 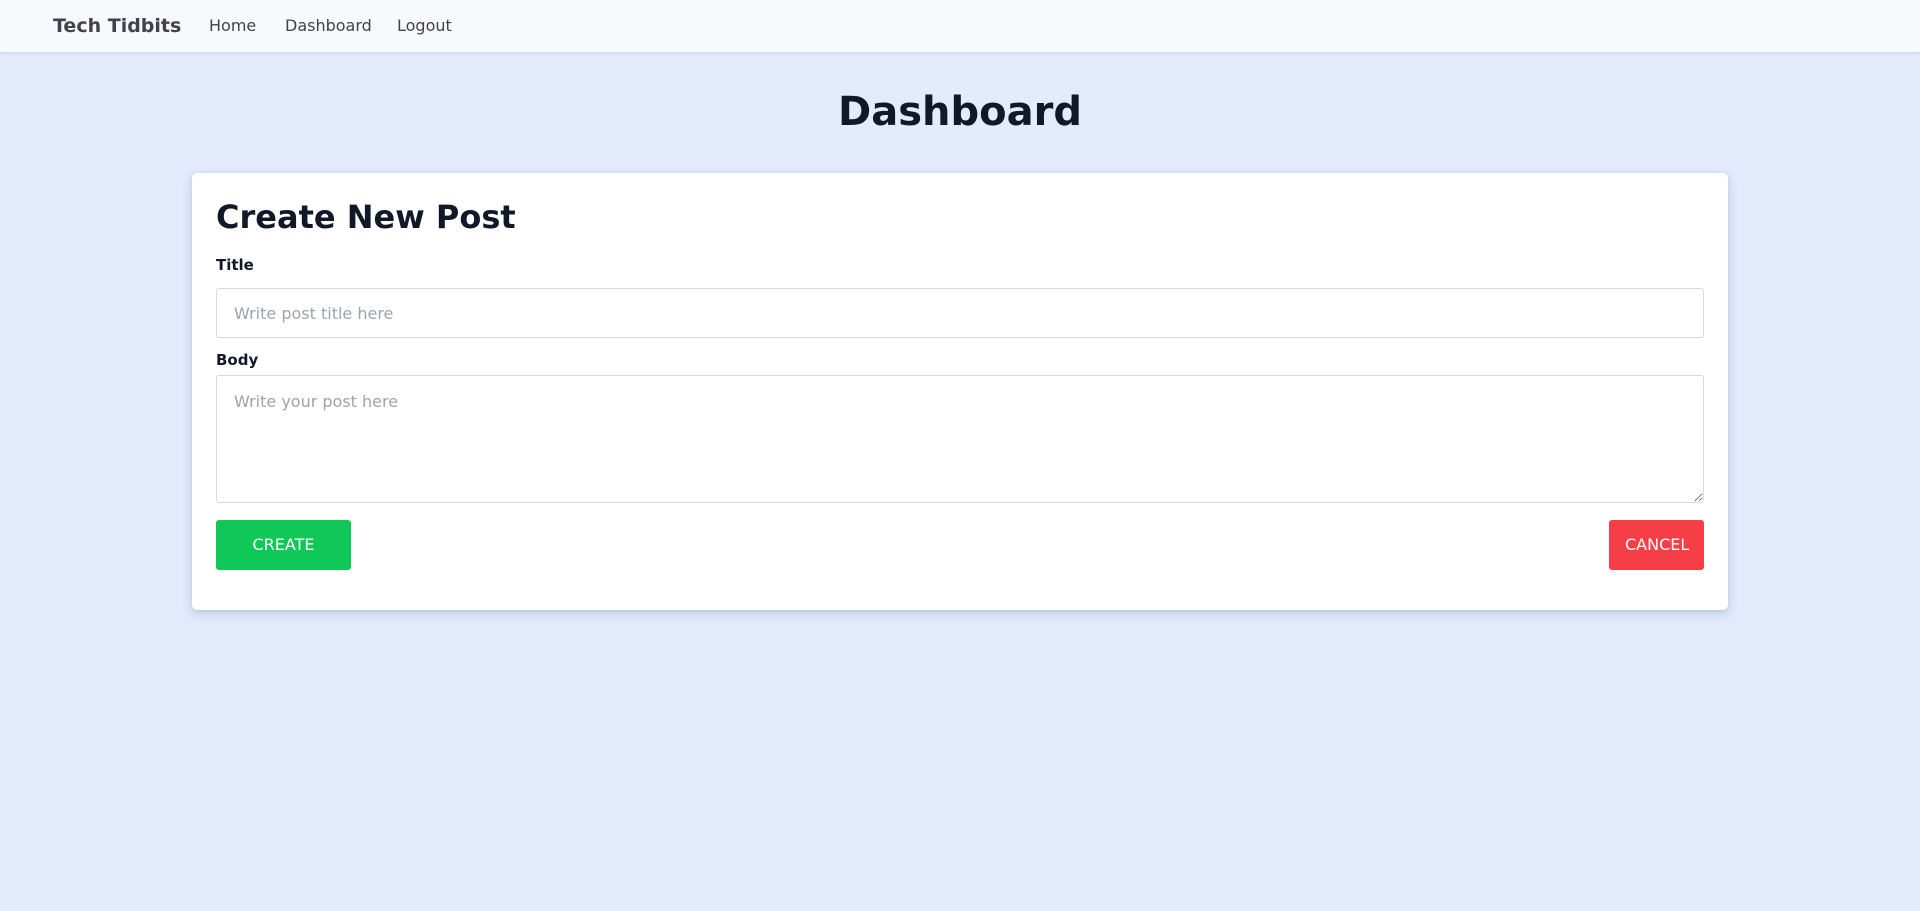 What do you see at coordinates (366, 217) in the screenshot?
I see `create-post-heading: Create New Post` at bounding box center [366, 217].